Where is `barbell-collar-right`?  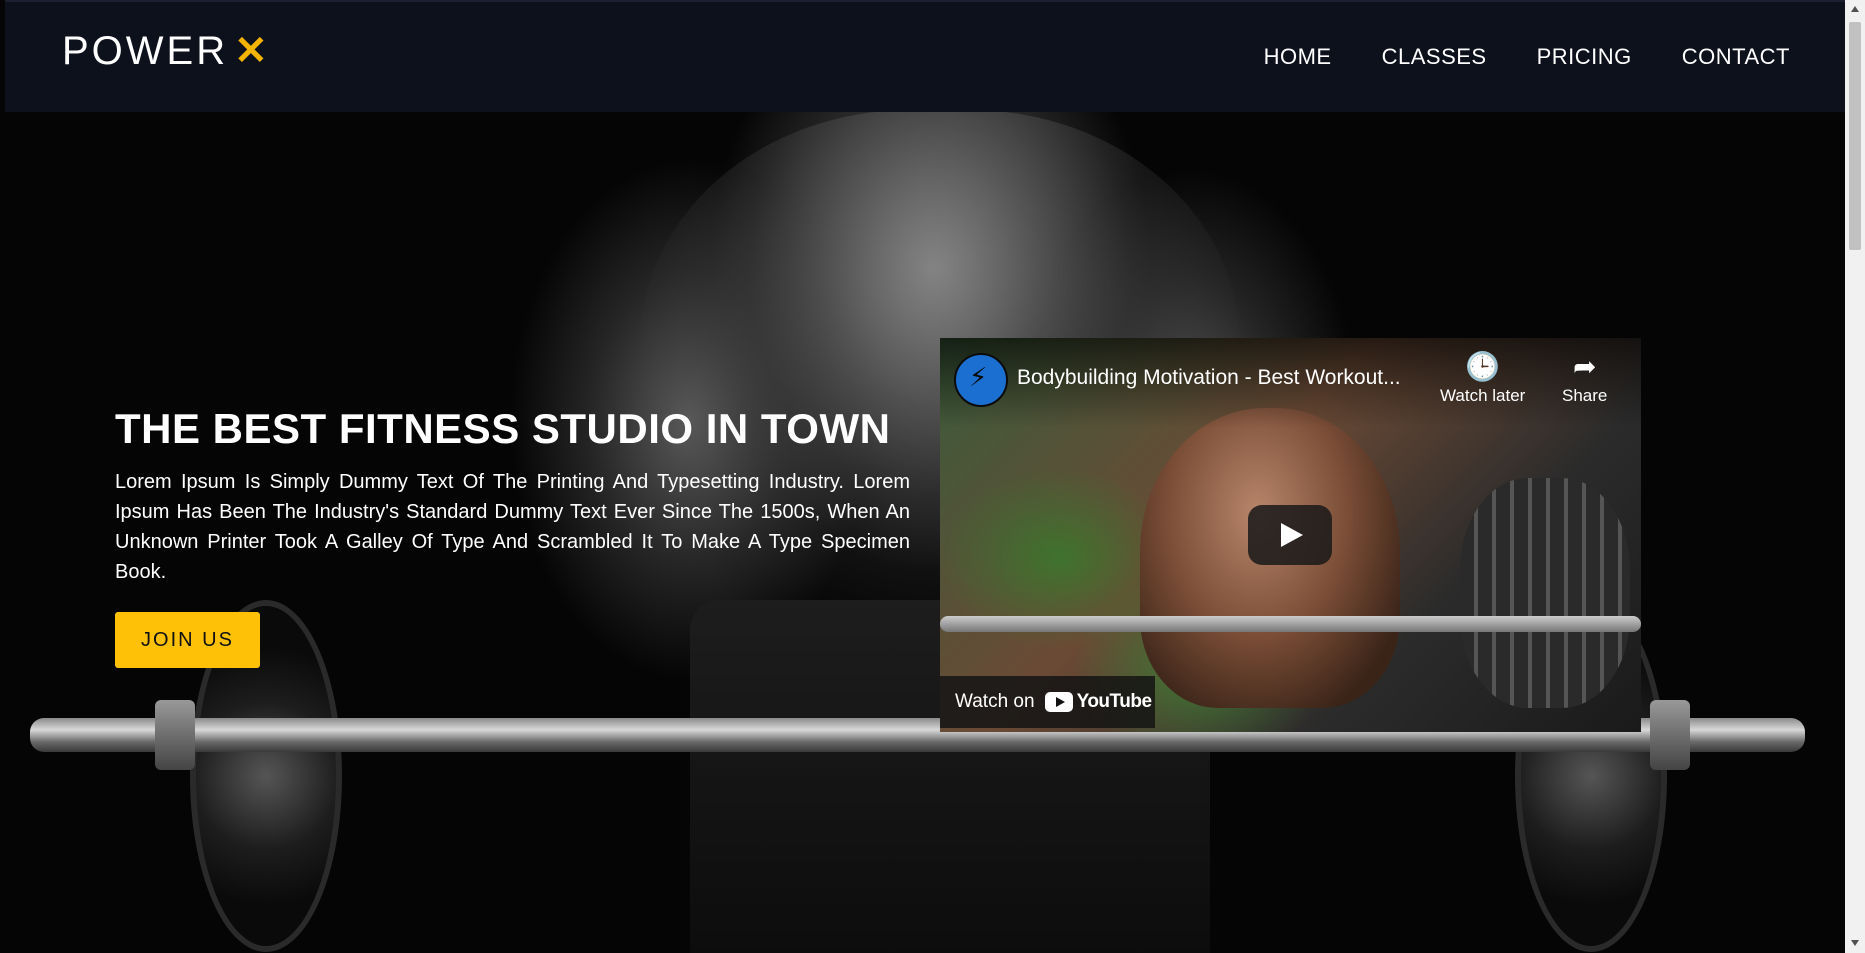 barbell-collar-right is located at coordinates (1670, 735).